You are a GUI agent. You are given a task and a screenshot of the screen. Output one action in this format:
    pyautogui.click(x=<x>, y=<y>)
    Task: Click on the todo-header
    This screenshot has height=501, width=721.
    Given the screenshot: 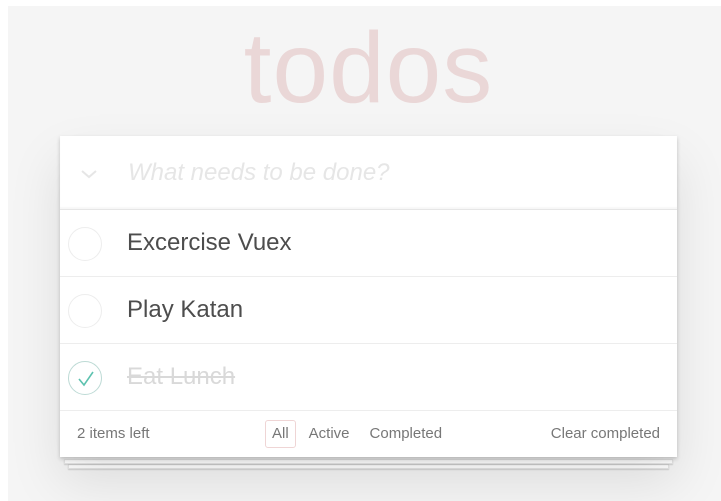 What is the action you would take?
    pyautogui.click(x=368, y=173)
    